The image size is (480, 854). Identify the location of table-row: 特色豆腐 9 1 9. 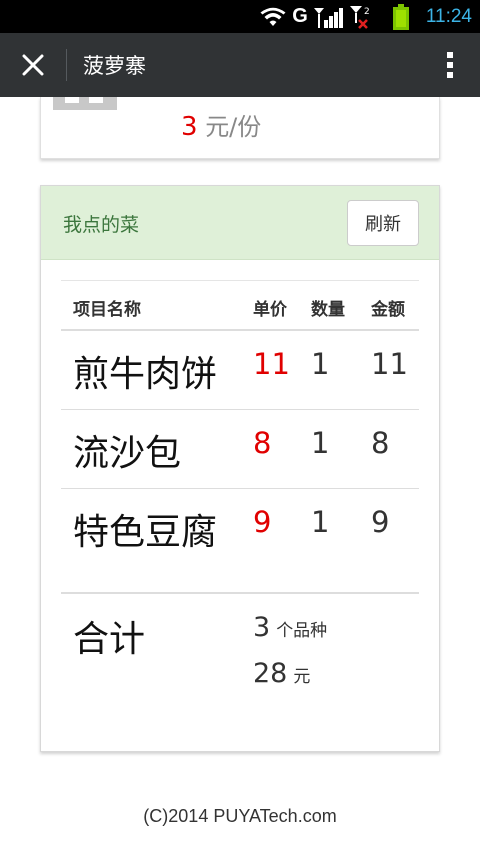
(240, 528).